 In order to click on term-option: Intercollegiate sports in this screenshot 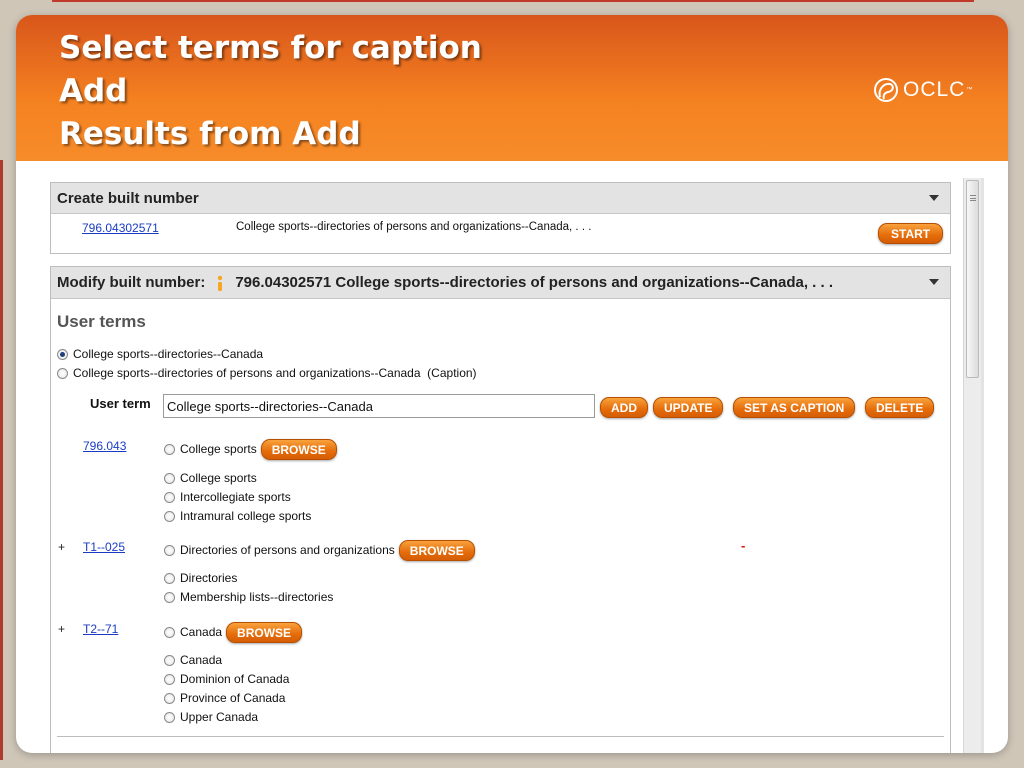, I will do `click(237, 497)`.